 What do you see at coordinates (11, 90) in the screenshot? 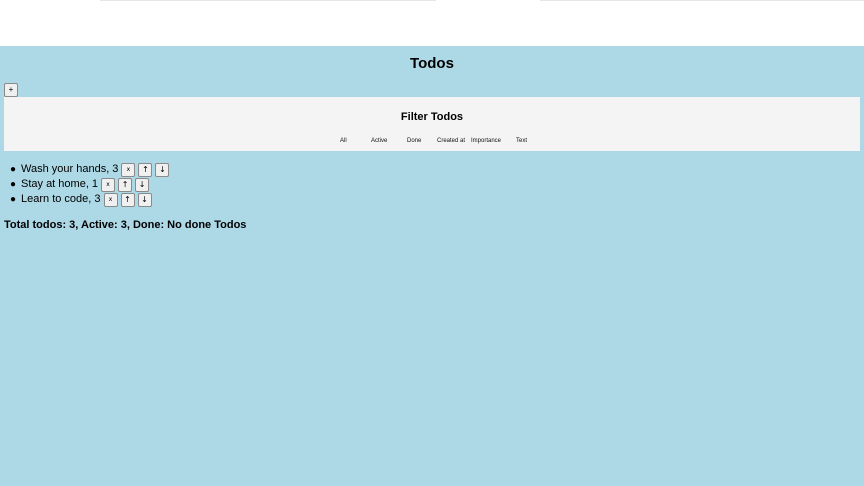
I see `add-todo-button: +` at bounding box center [11, 90].